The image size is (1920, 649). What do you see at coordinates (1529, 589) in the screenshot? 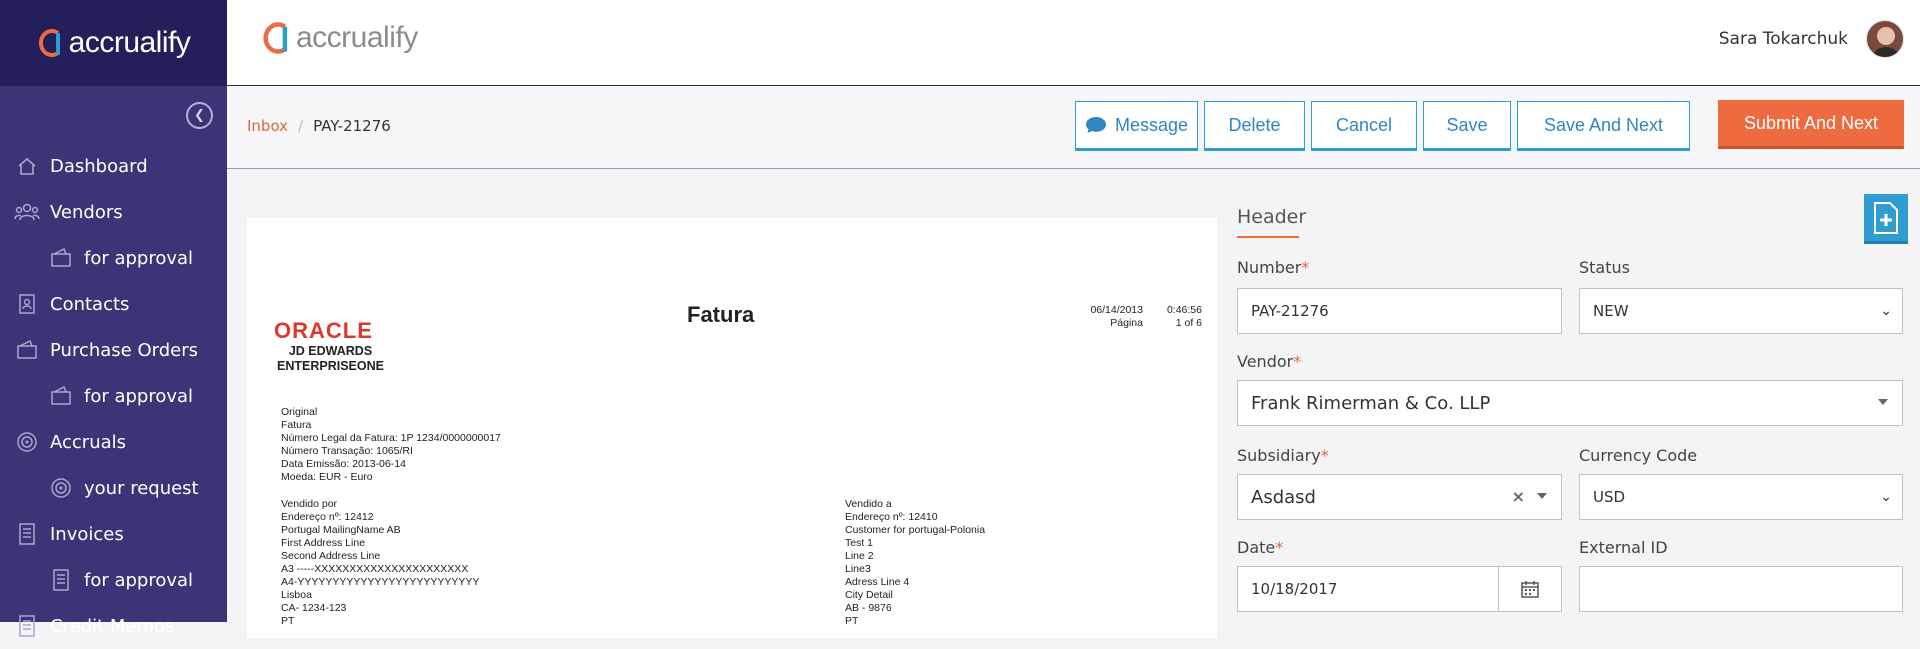
I see `calendar-icon` at bounding box center [1529, 589].